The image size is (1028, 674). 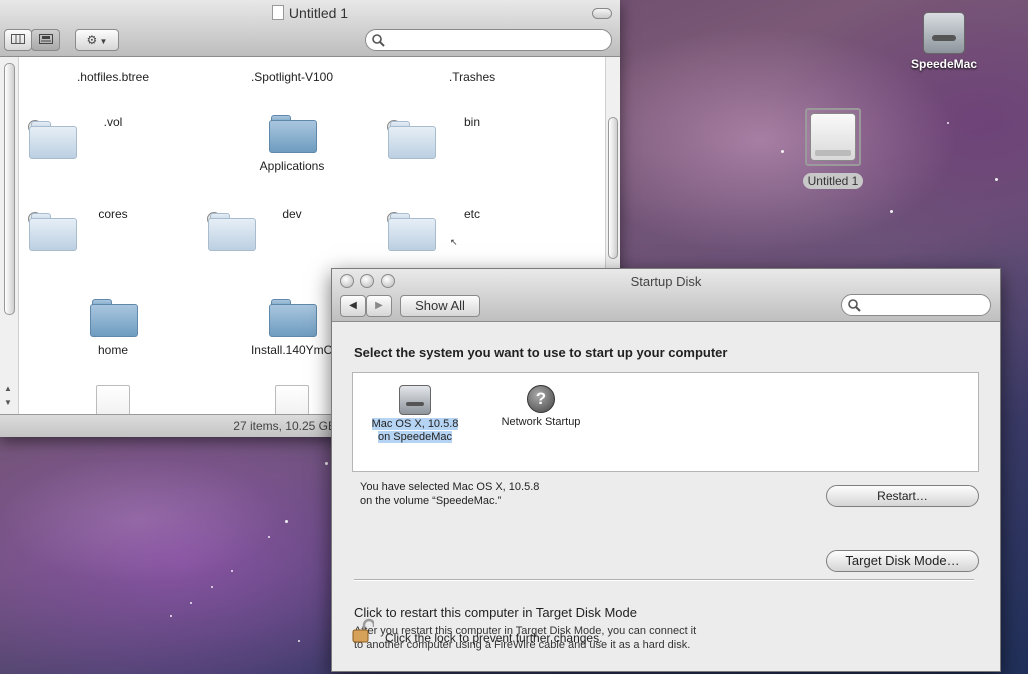 I want to click on prefs-search-field, so click(x=916, y=305).